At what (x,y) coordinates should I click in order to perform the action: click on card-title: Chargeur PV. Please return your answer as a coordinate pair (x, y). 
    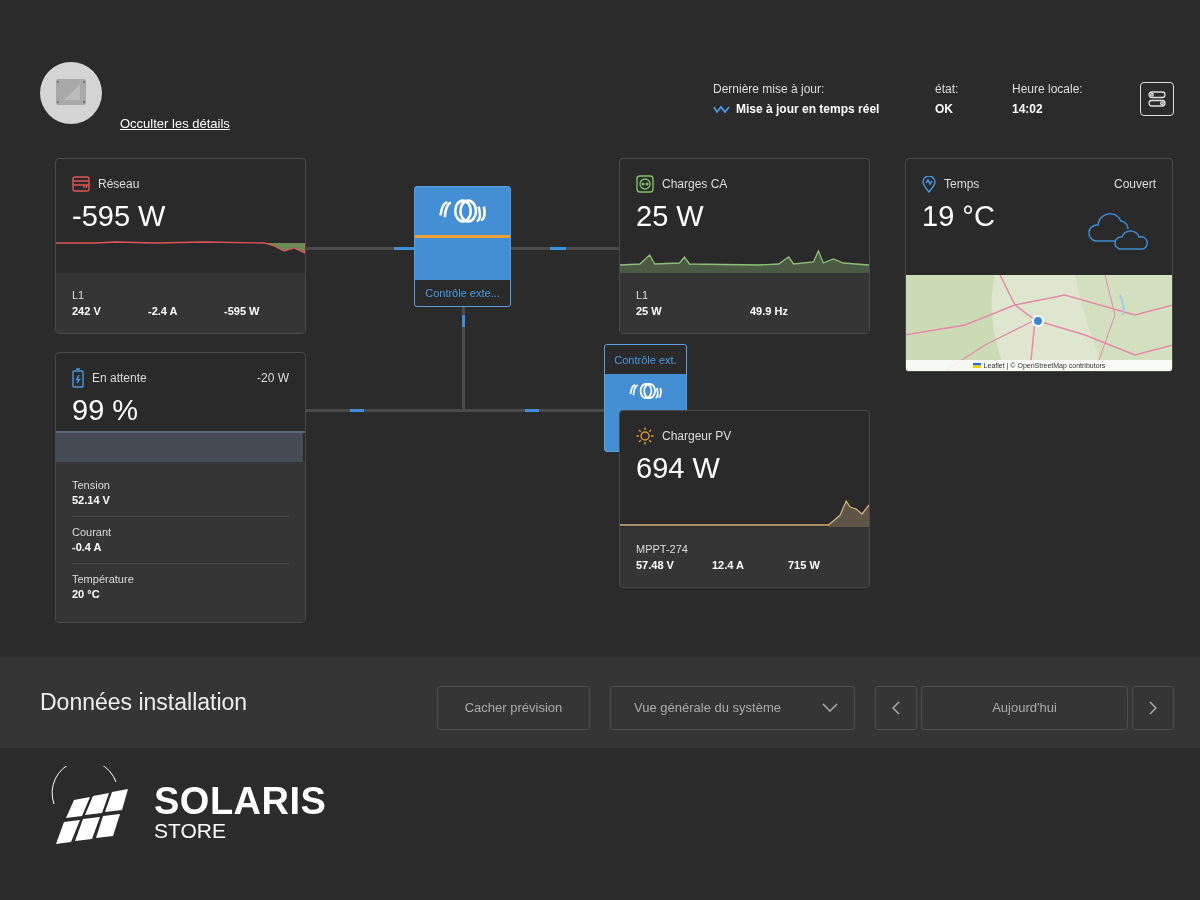
    Looking at the image, I should click on (697, 436).